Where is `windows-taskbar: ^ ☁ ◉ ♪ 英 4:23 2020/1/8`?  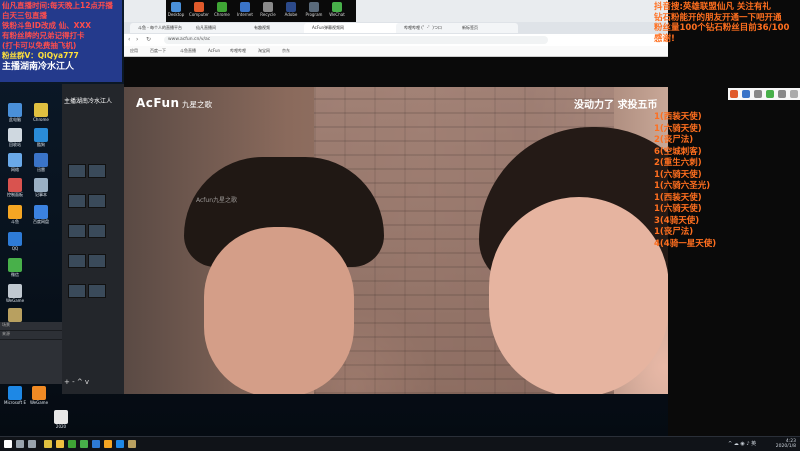 windows-taskbar: ^ ☁ ◉ ♪ 英 4:23 2020/1/8 is located at coordinates (400, 443).